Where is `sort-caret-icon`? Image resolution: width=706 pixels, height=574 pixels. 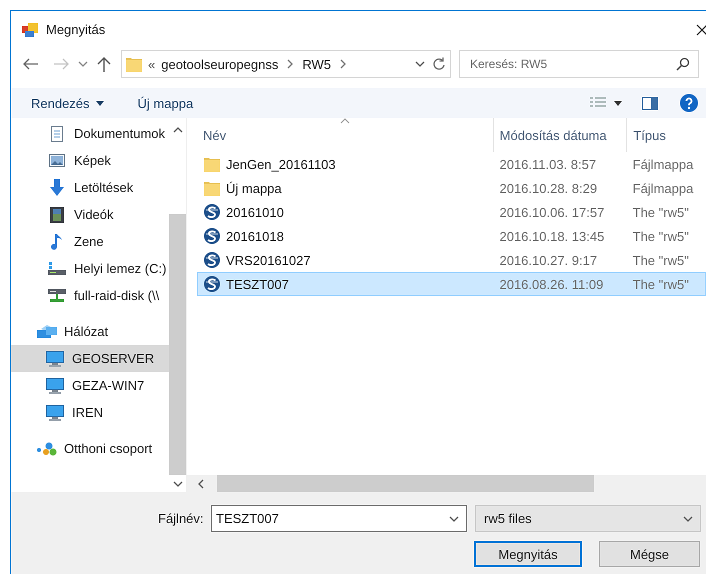
sort-caret-icon is located at coordinates (345, 121).